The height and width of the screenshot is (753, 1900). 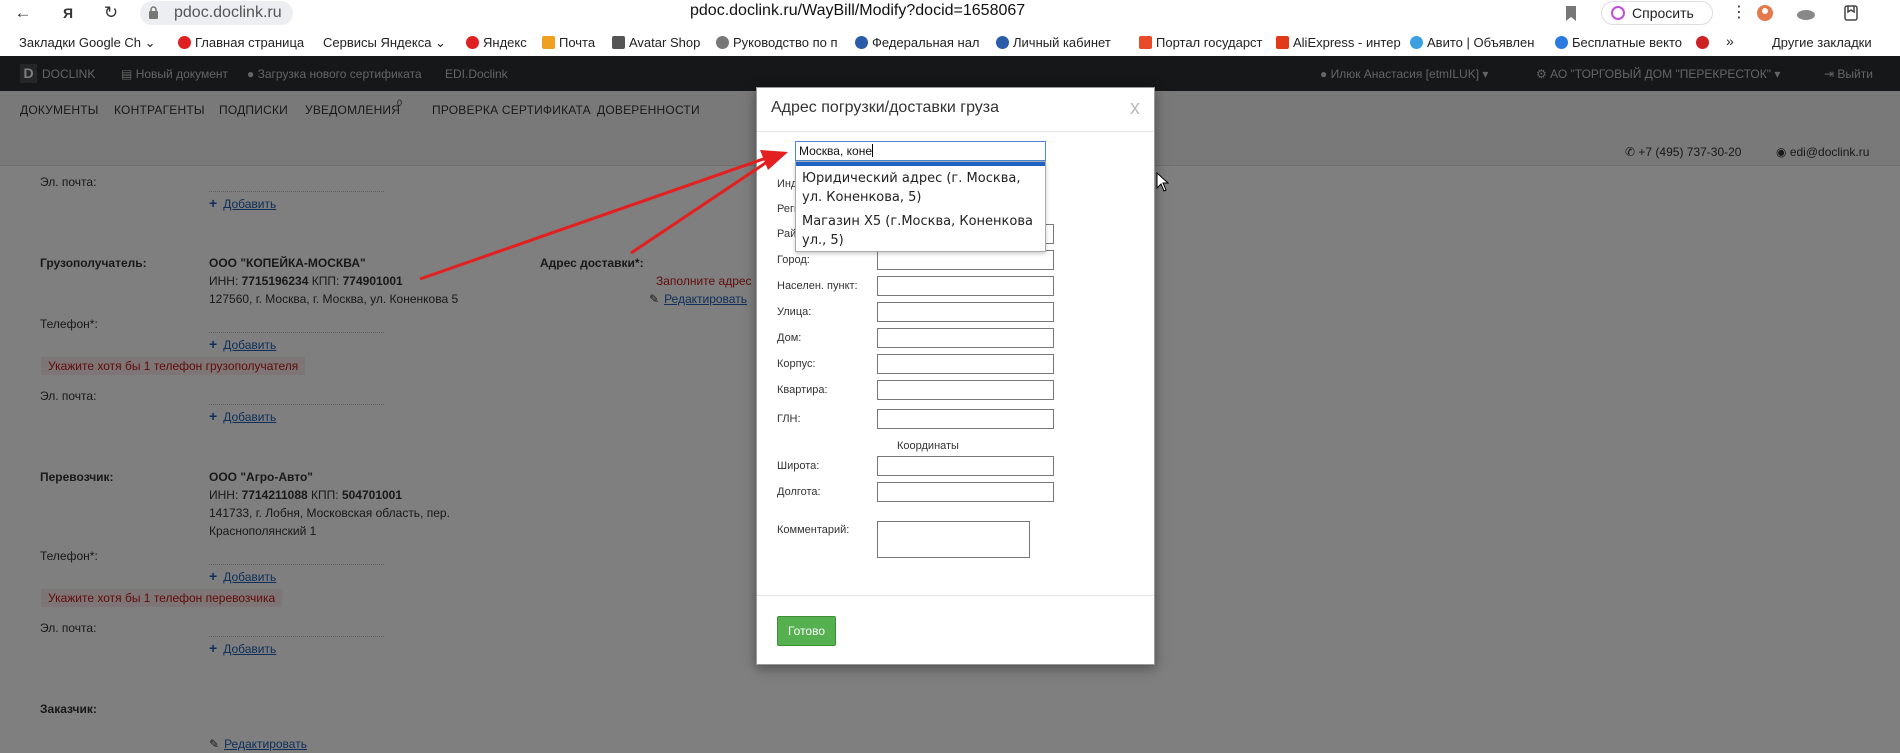 I want to click on extension-icon, so click(x=1765, y=13).